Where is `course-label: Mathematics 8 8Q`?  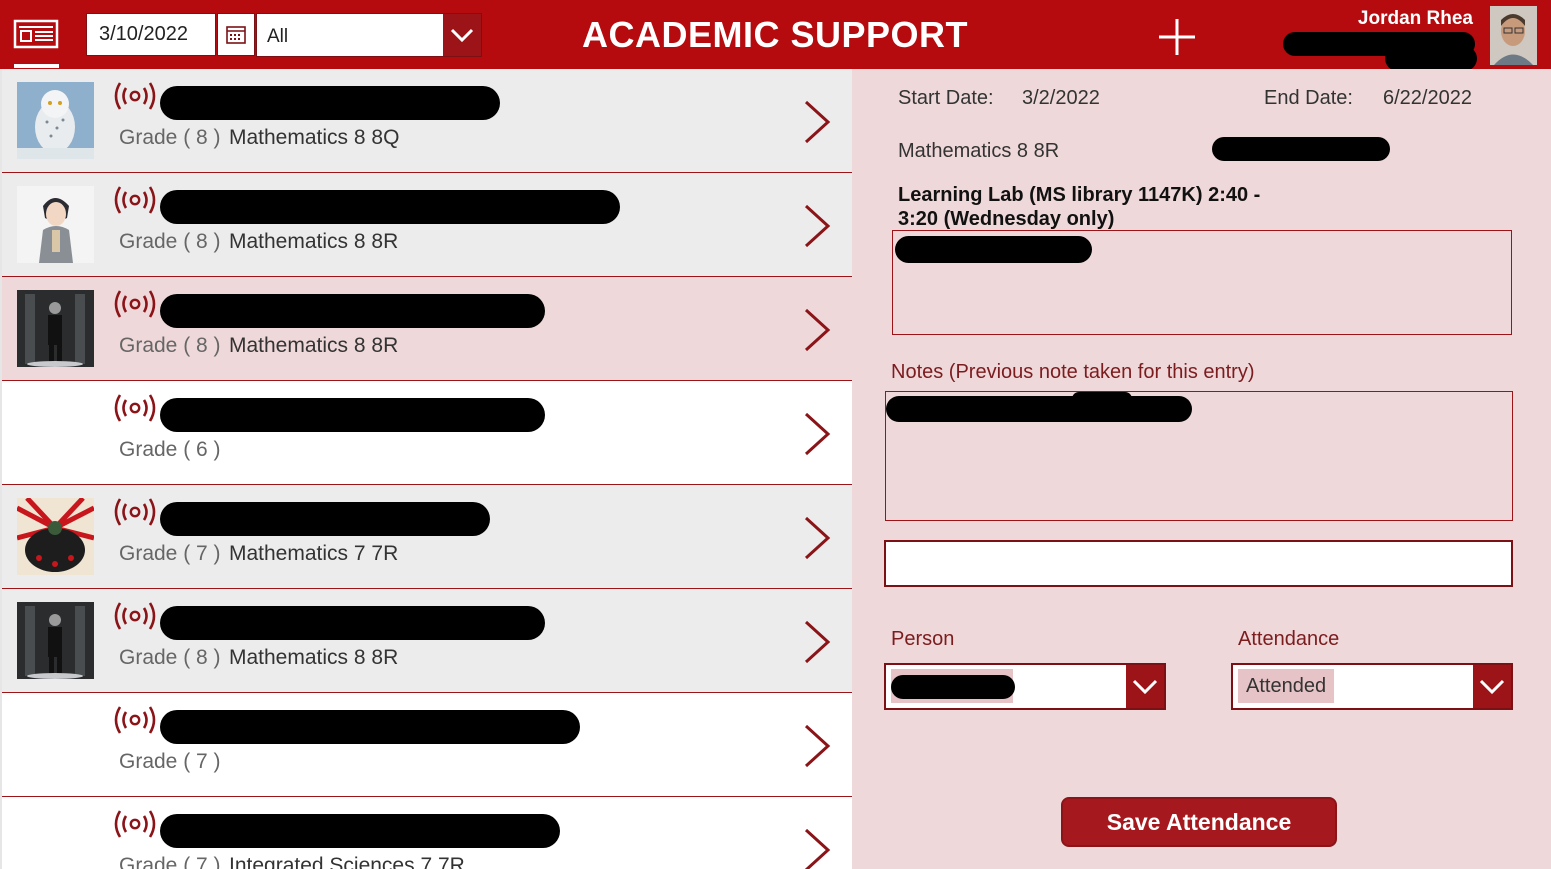 course-label: Mathematics 8 8Q is located at coordinates (314, 137).